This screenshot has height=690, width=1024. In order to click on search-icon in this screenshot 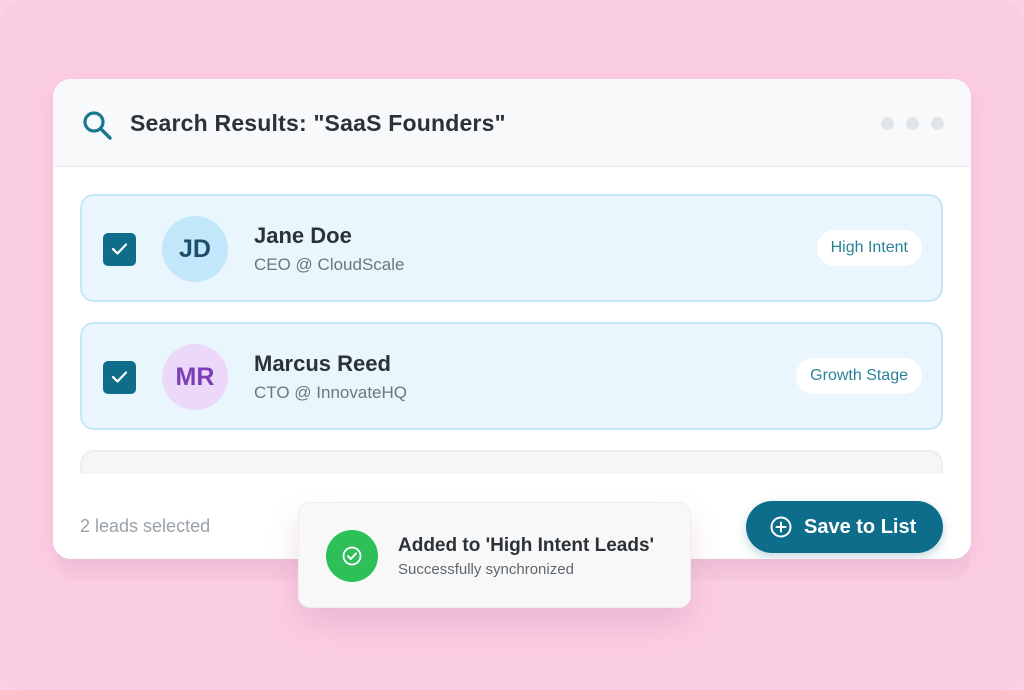, I will do `click(97, 125)`.